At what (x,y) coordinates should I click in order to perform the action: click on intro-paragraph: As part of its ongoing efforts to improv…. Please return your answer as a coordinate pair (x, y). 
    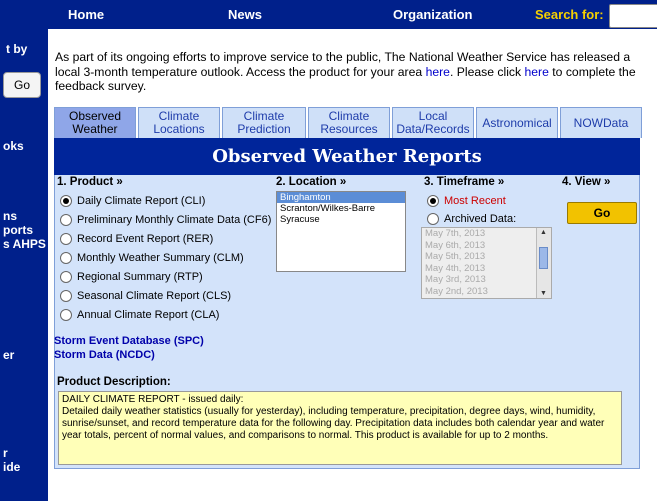
    Looking at the image, I should click on (352, 72).